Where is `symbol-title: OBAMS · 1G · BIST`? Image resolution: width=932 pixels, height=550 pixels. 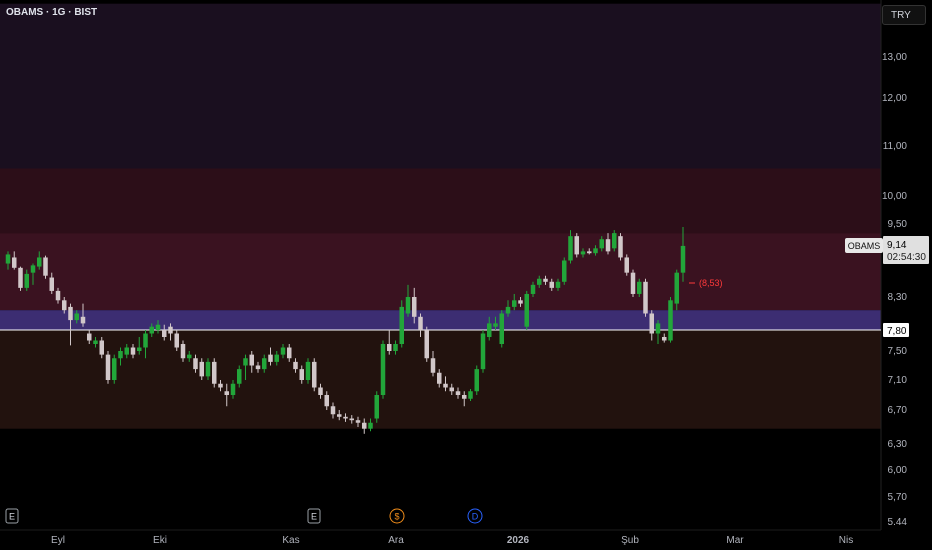
symbol-title: OBAMS · 1G · BIST is located at coordinates (51, 12).